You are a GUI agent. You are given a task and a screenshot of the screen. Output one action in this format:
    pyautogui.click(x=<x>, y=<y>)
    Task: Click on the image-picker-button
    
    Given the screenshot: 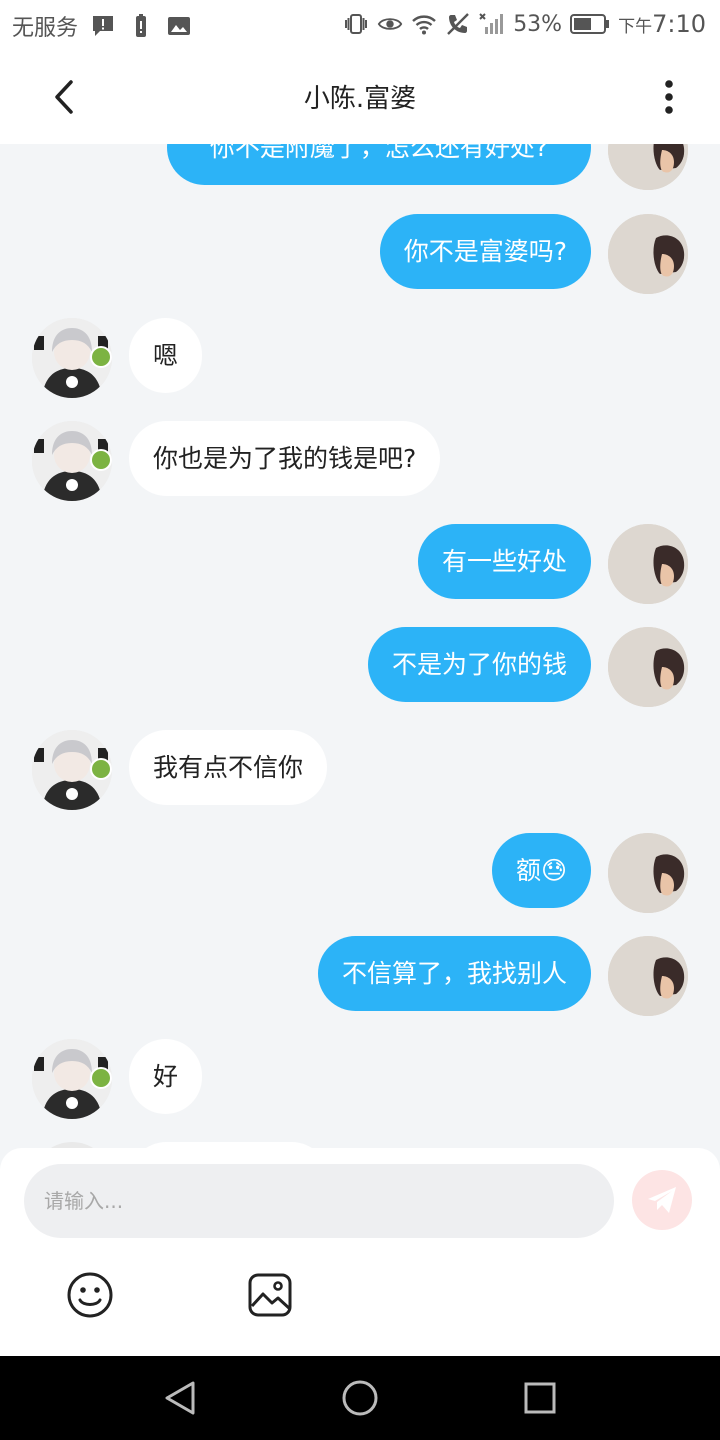 What is the action you would take?
    pyautogui.click(x=270, y=1295)
    